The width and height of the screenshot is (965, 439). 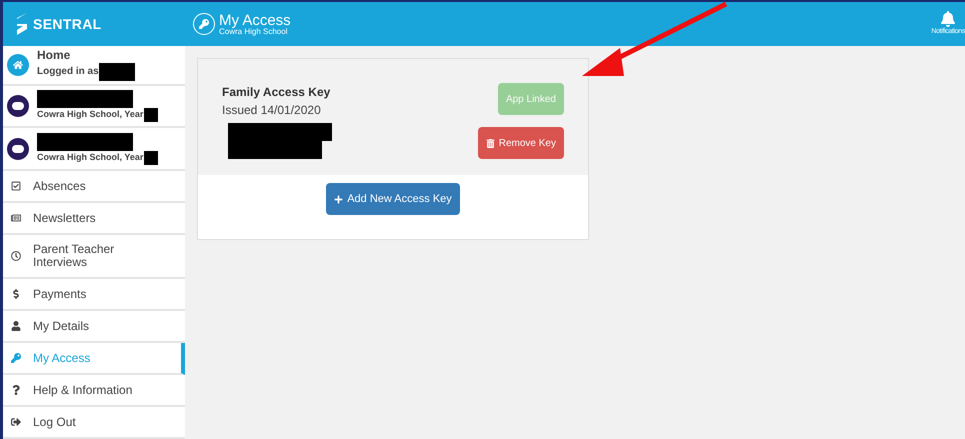 I want to click on user-icon, so click(x=16, y=326).